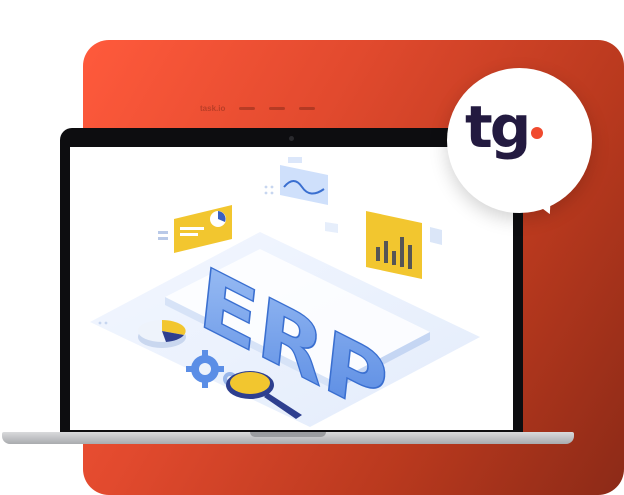 The width and height of the screenshot is (624, 495). What do you see at coordinates (203, 229) in the screenshot?
I see `chart-card-left` at bounding box center [203, 229].